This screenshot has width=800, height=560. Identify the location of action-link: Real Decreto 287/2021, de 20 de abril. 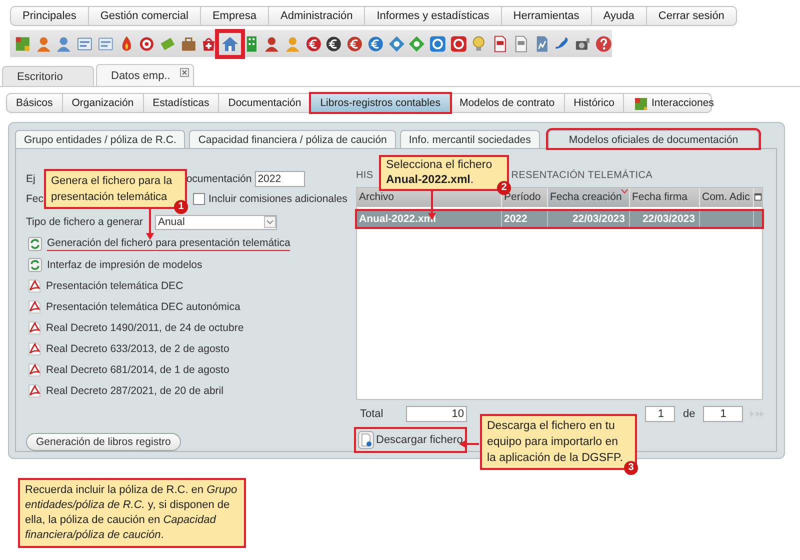
(135, 391).